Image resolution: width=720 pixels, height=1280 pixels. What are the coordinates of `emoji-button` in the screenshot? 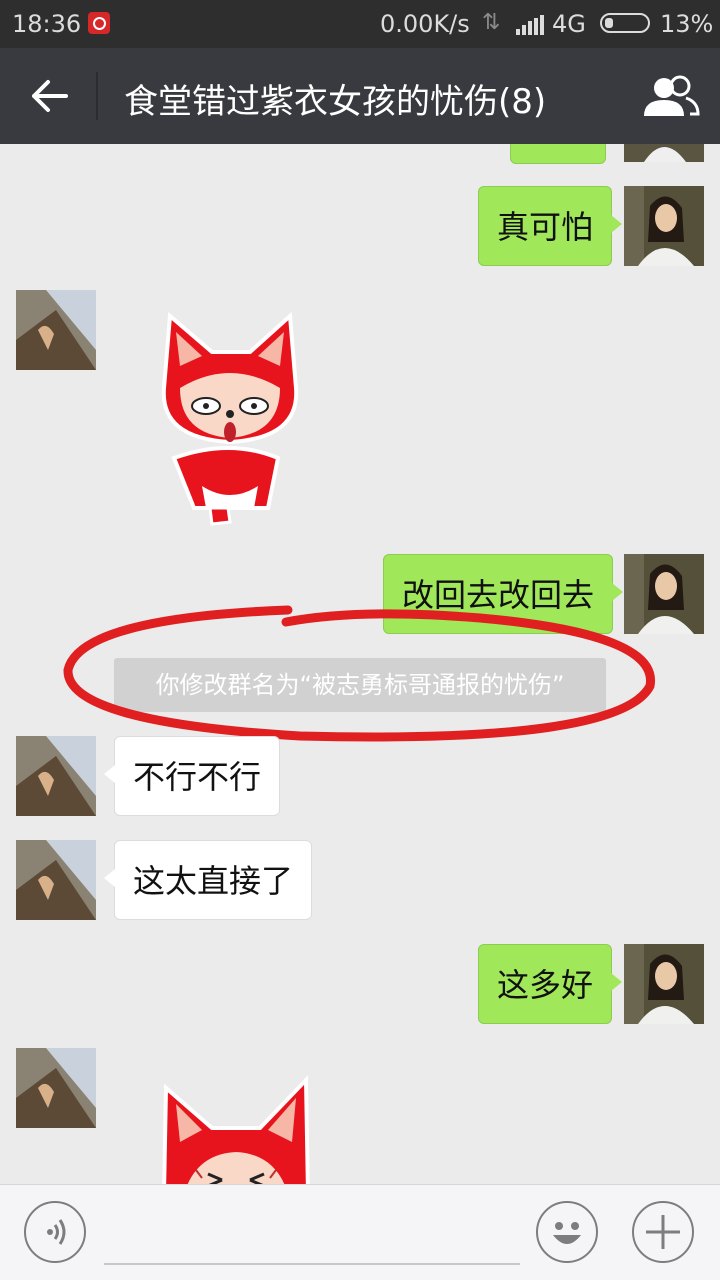 It's located at (567, 1232).